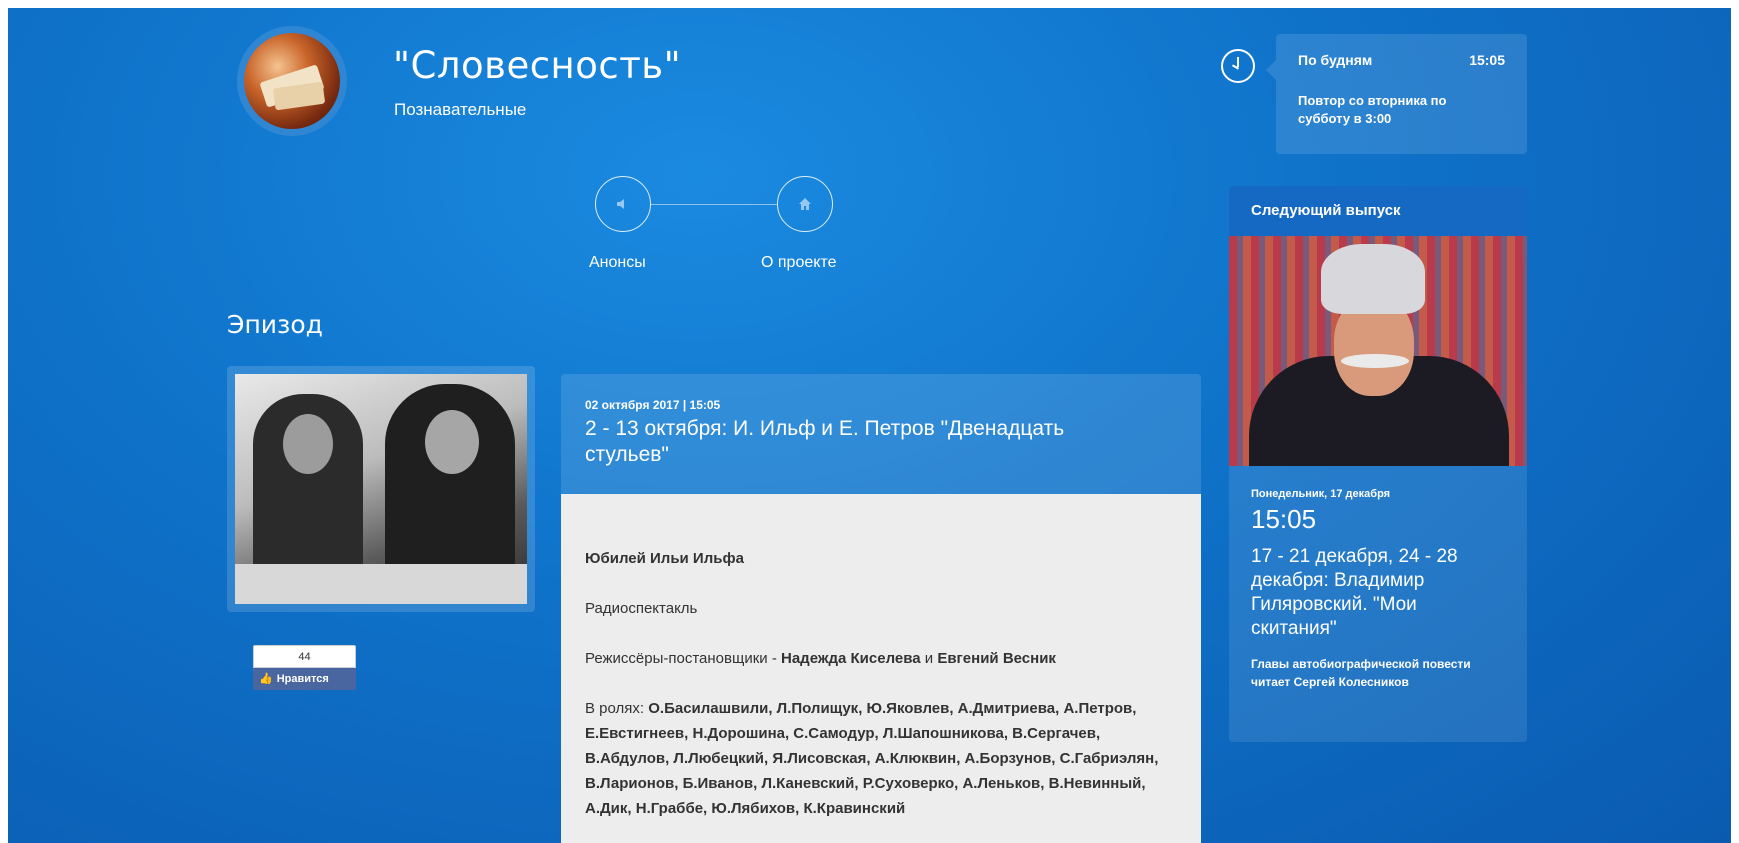 The image size is (1739, 843). What do you see at coordinates (275, 324) in the screenshot?
I see `section-title: Эпизод` at bounding box center [275, 324].